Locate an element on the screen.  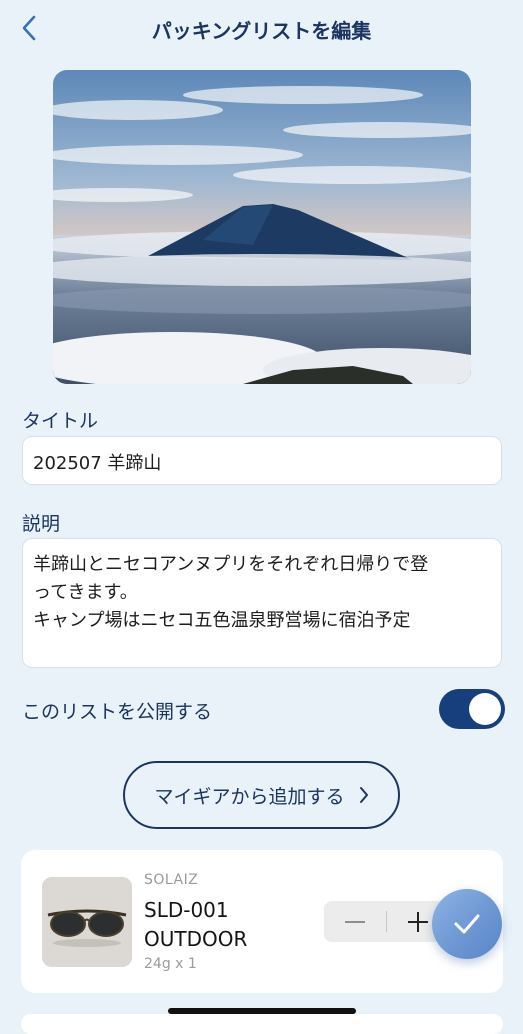
description-line: ってきます。 is located at coordinates (85, 592).